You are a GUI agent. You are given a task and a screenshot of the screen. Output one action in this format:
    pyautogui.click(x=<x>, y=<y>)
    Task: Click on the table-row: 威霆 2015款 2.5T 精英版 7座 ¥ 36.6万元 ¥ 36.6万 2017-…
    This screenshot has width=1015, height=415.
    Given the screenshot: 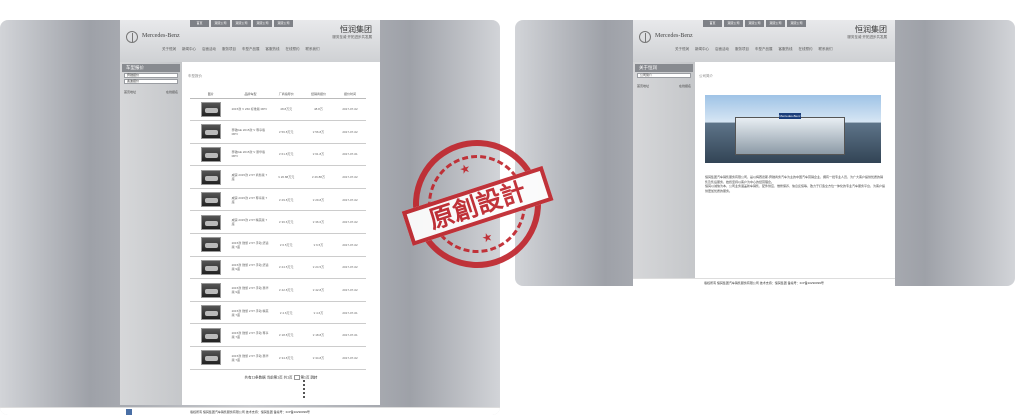 What is the action you would take?
    pyautogui.click(x=278, y=222)
    